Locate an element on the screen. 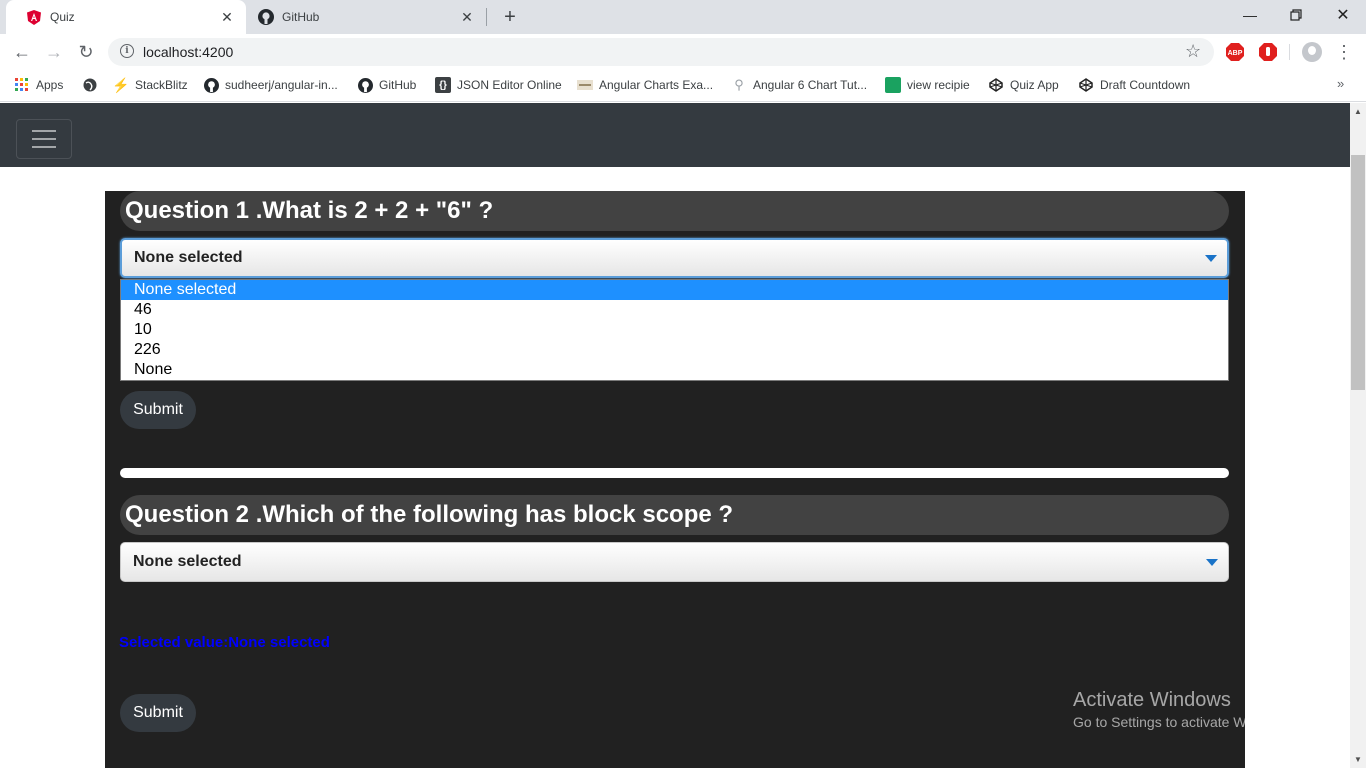  back-icon: ← is located at coordinates (22, 52).